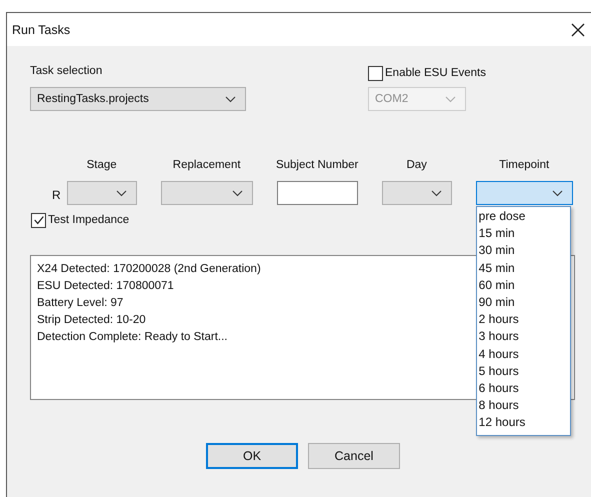 This screenshot has width=591, height=497. I want to click on log-line: Strip Detected: 10-20, so click(91, 320).